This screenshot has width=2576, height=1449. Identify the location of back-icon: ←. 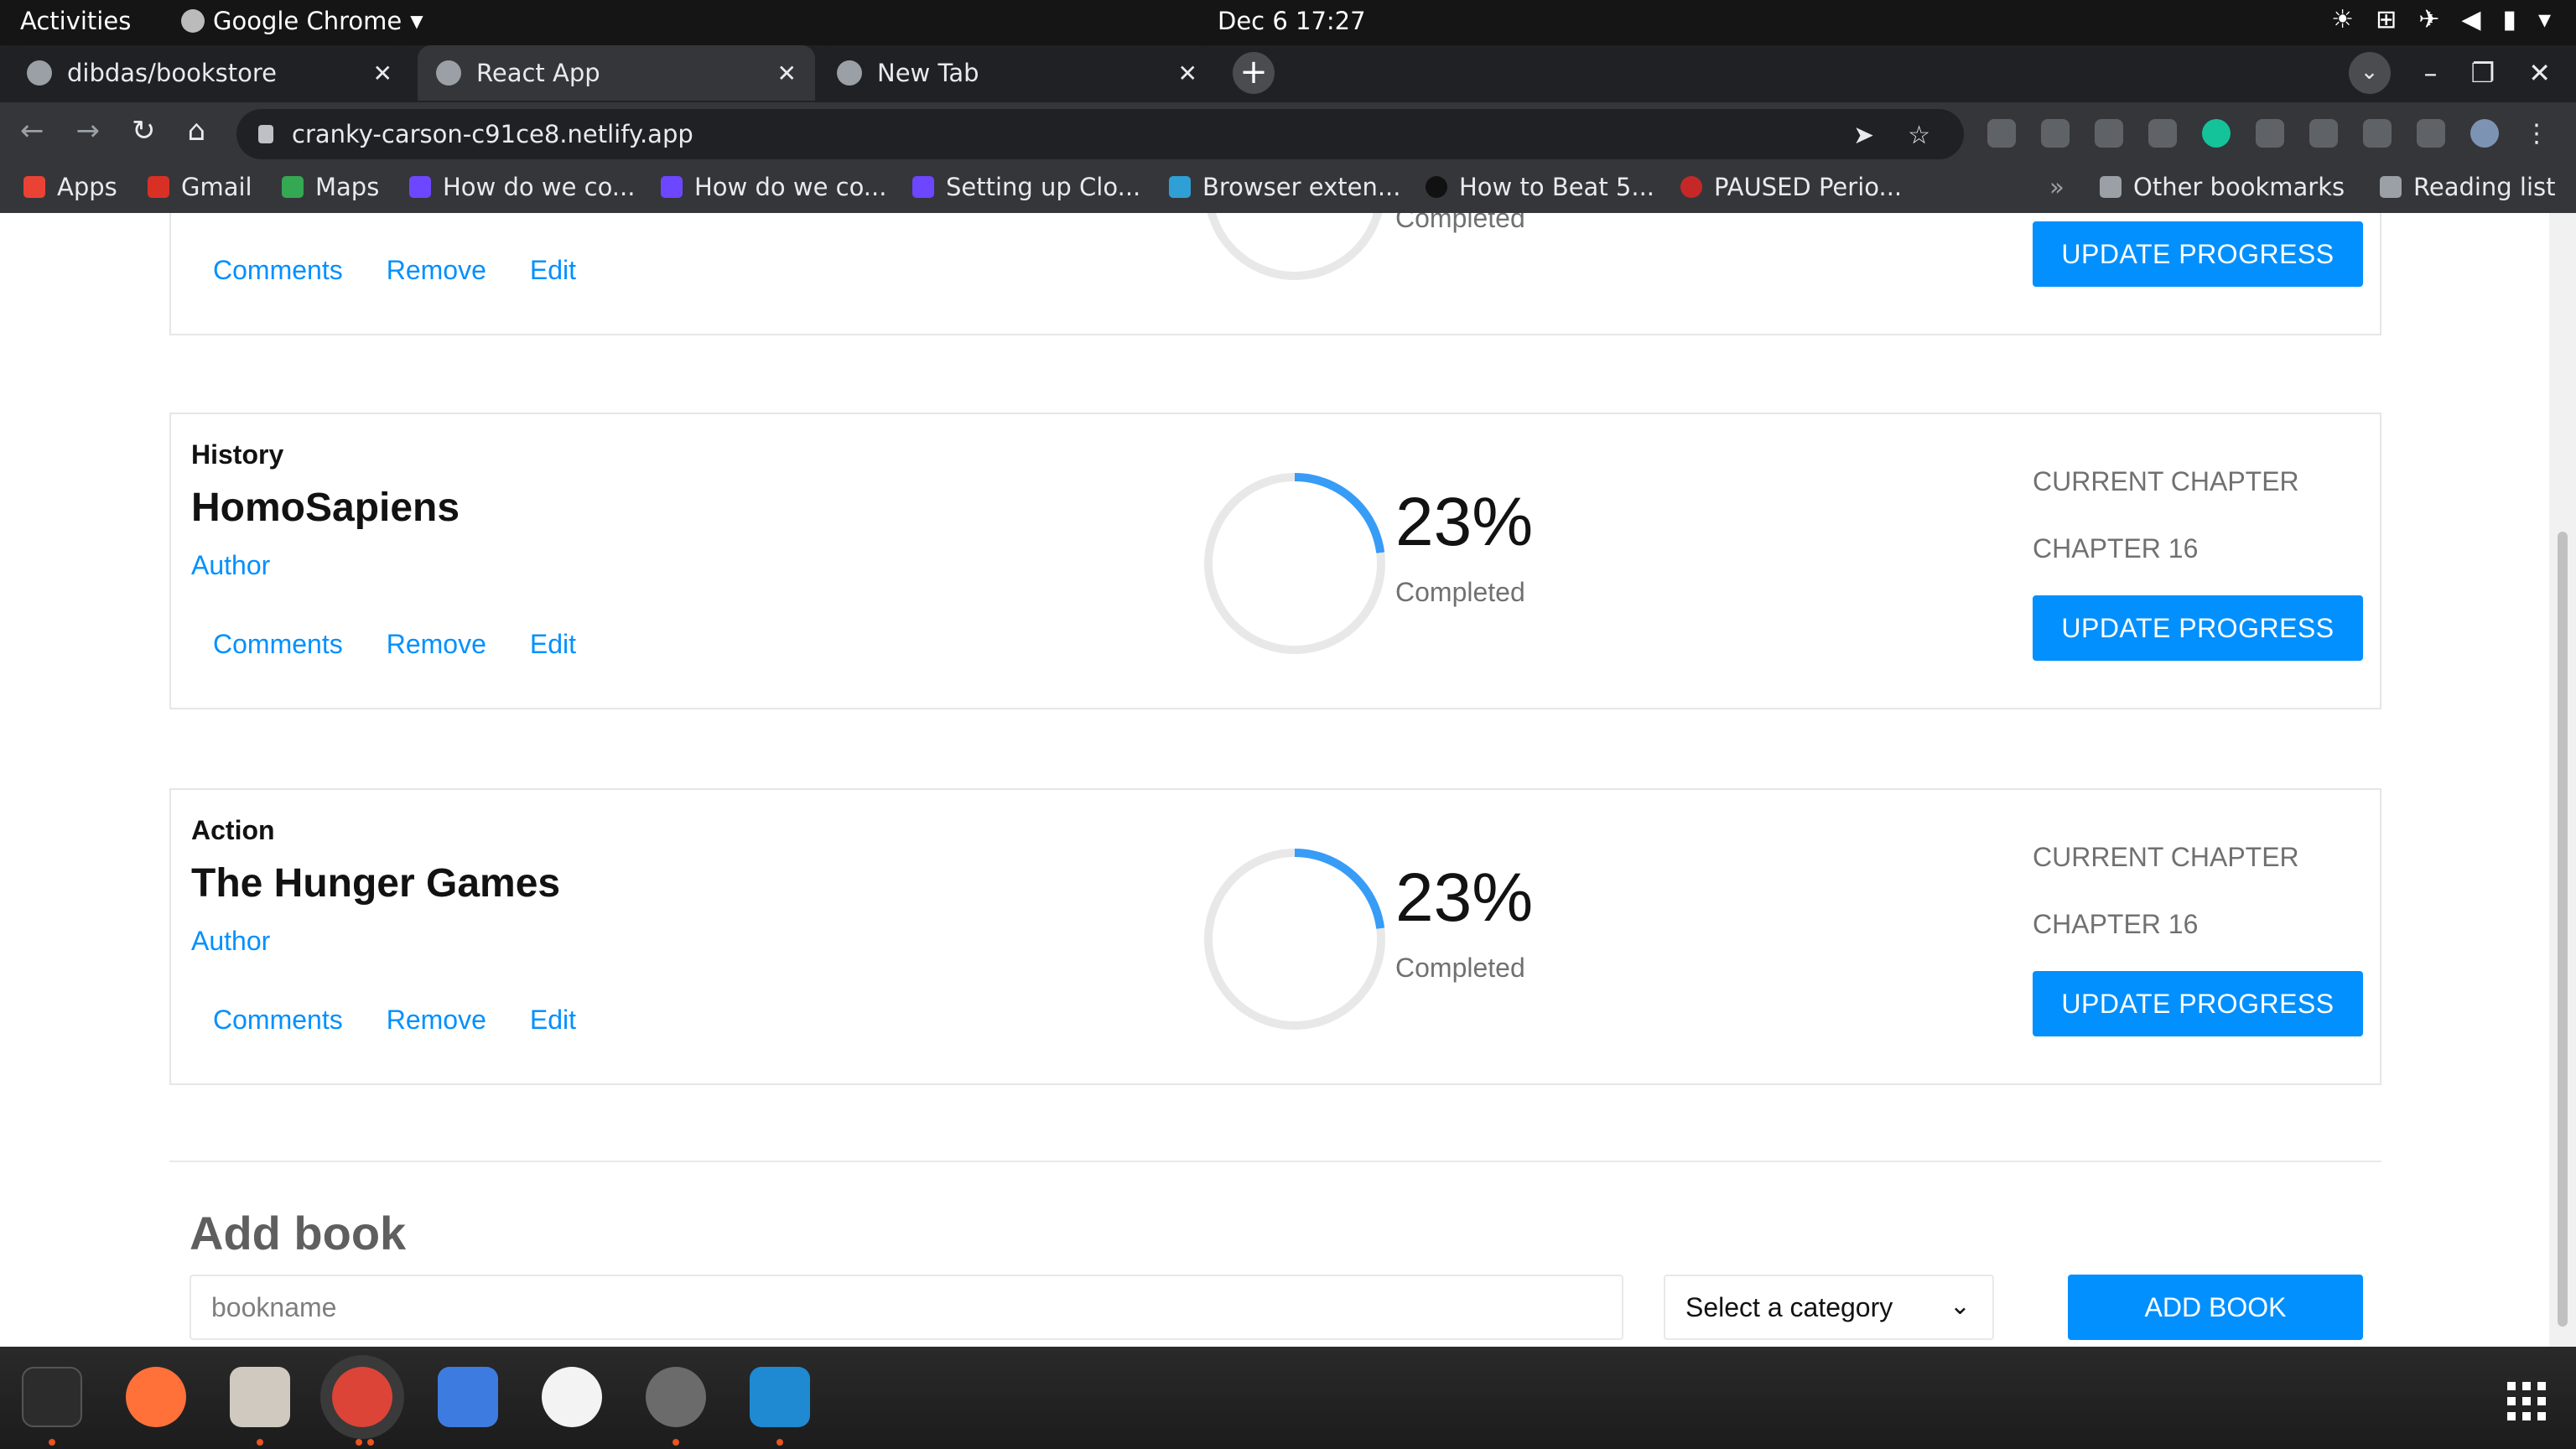
(32, 131).